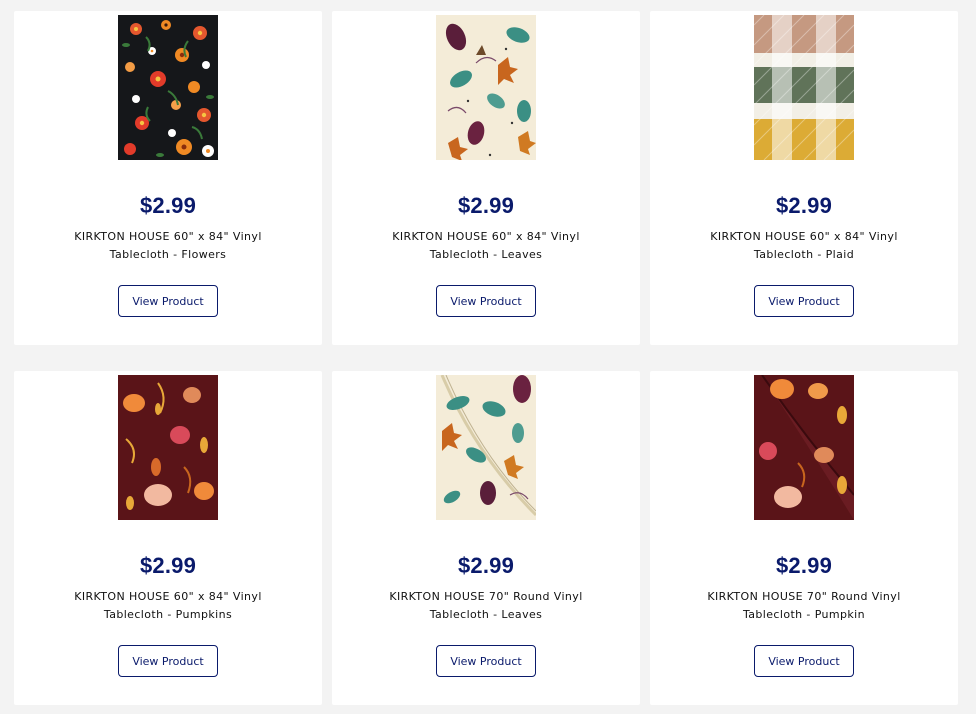 This screenshot has width=976, height=714. I want to click on product-image-flowers, so click(168, 87).